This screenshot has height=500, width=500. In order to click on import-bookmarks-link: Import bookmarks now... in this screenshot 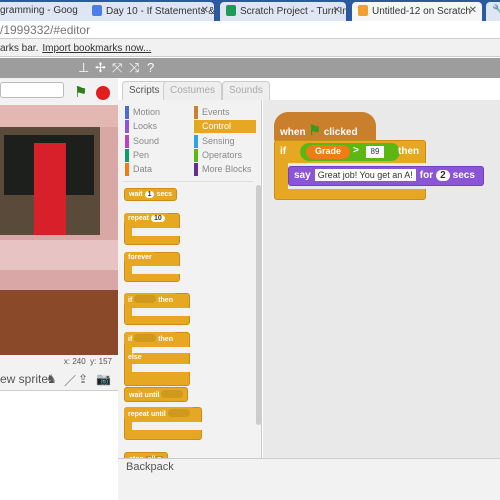, I will do `click(96, 48)`.